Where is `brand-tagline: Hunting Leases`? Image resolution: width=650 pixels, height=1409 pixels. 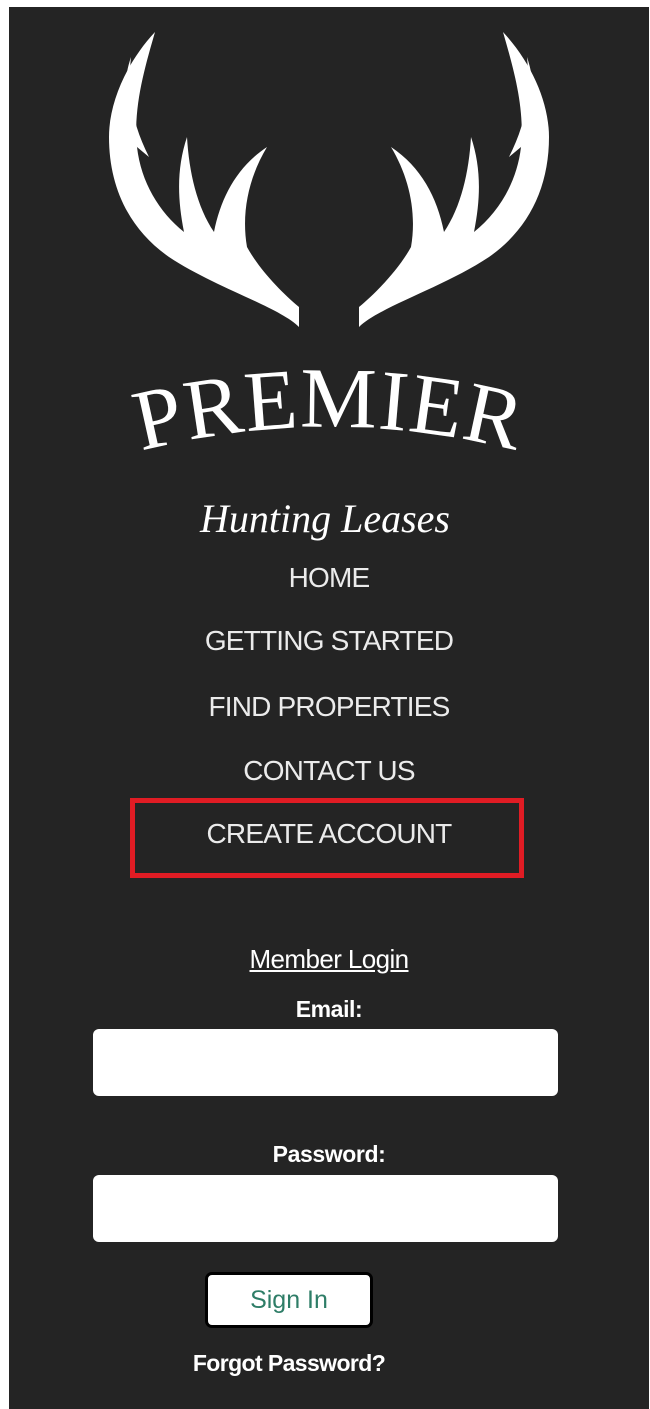 brand-tagline: Hunting Leases is located at coordinates (324, 518).